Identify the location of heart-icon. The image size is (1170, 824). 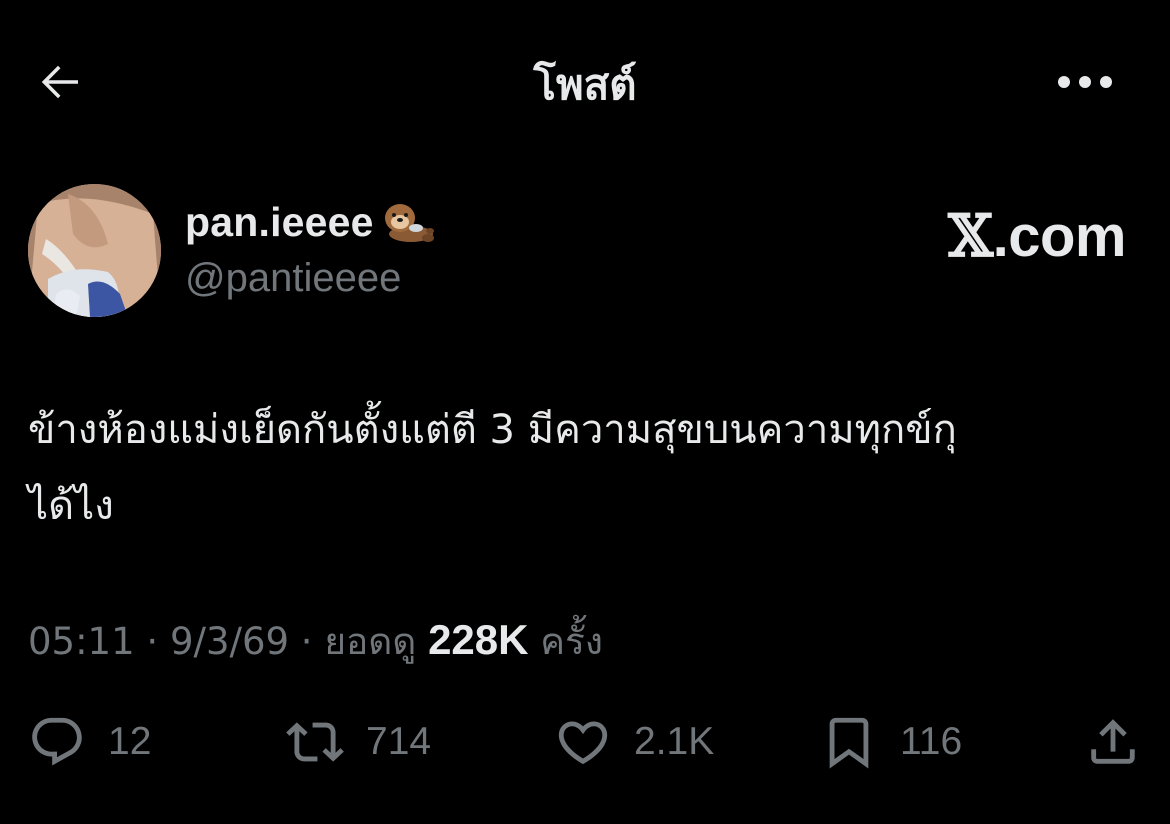
(583, 743).